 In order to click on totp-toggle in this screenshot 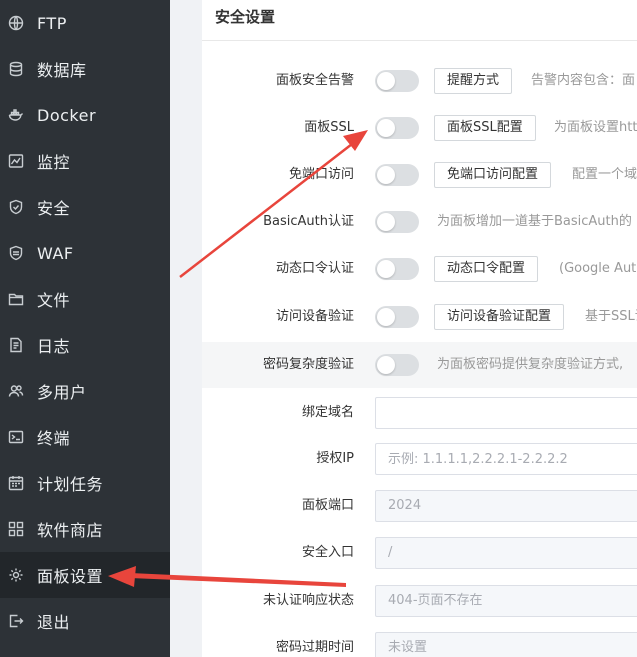, I will do `click(397, 269)`.